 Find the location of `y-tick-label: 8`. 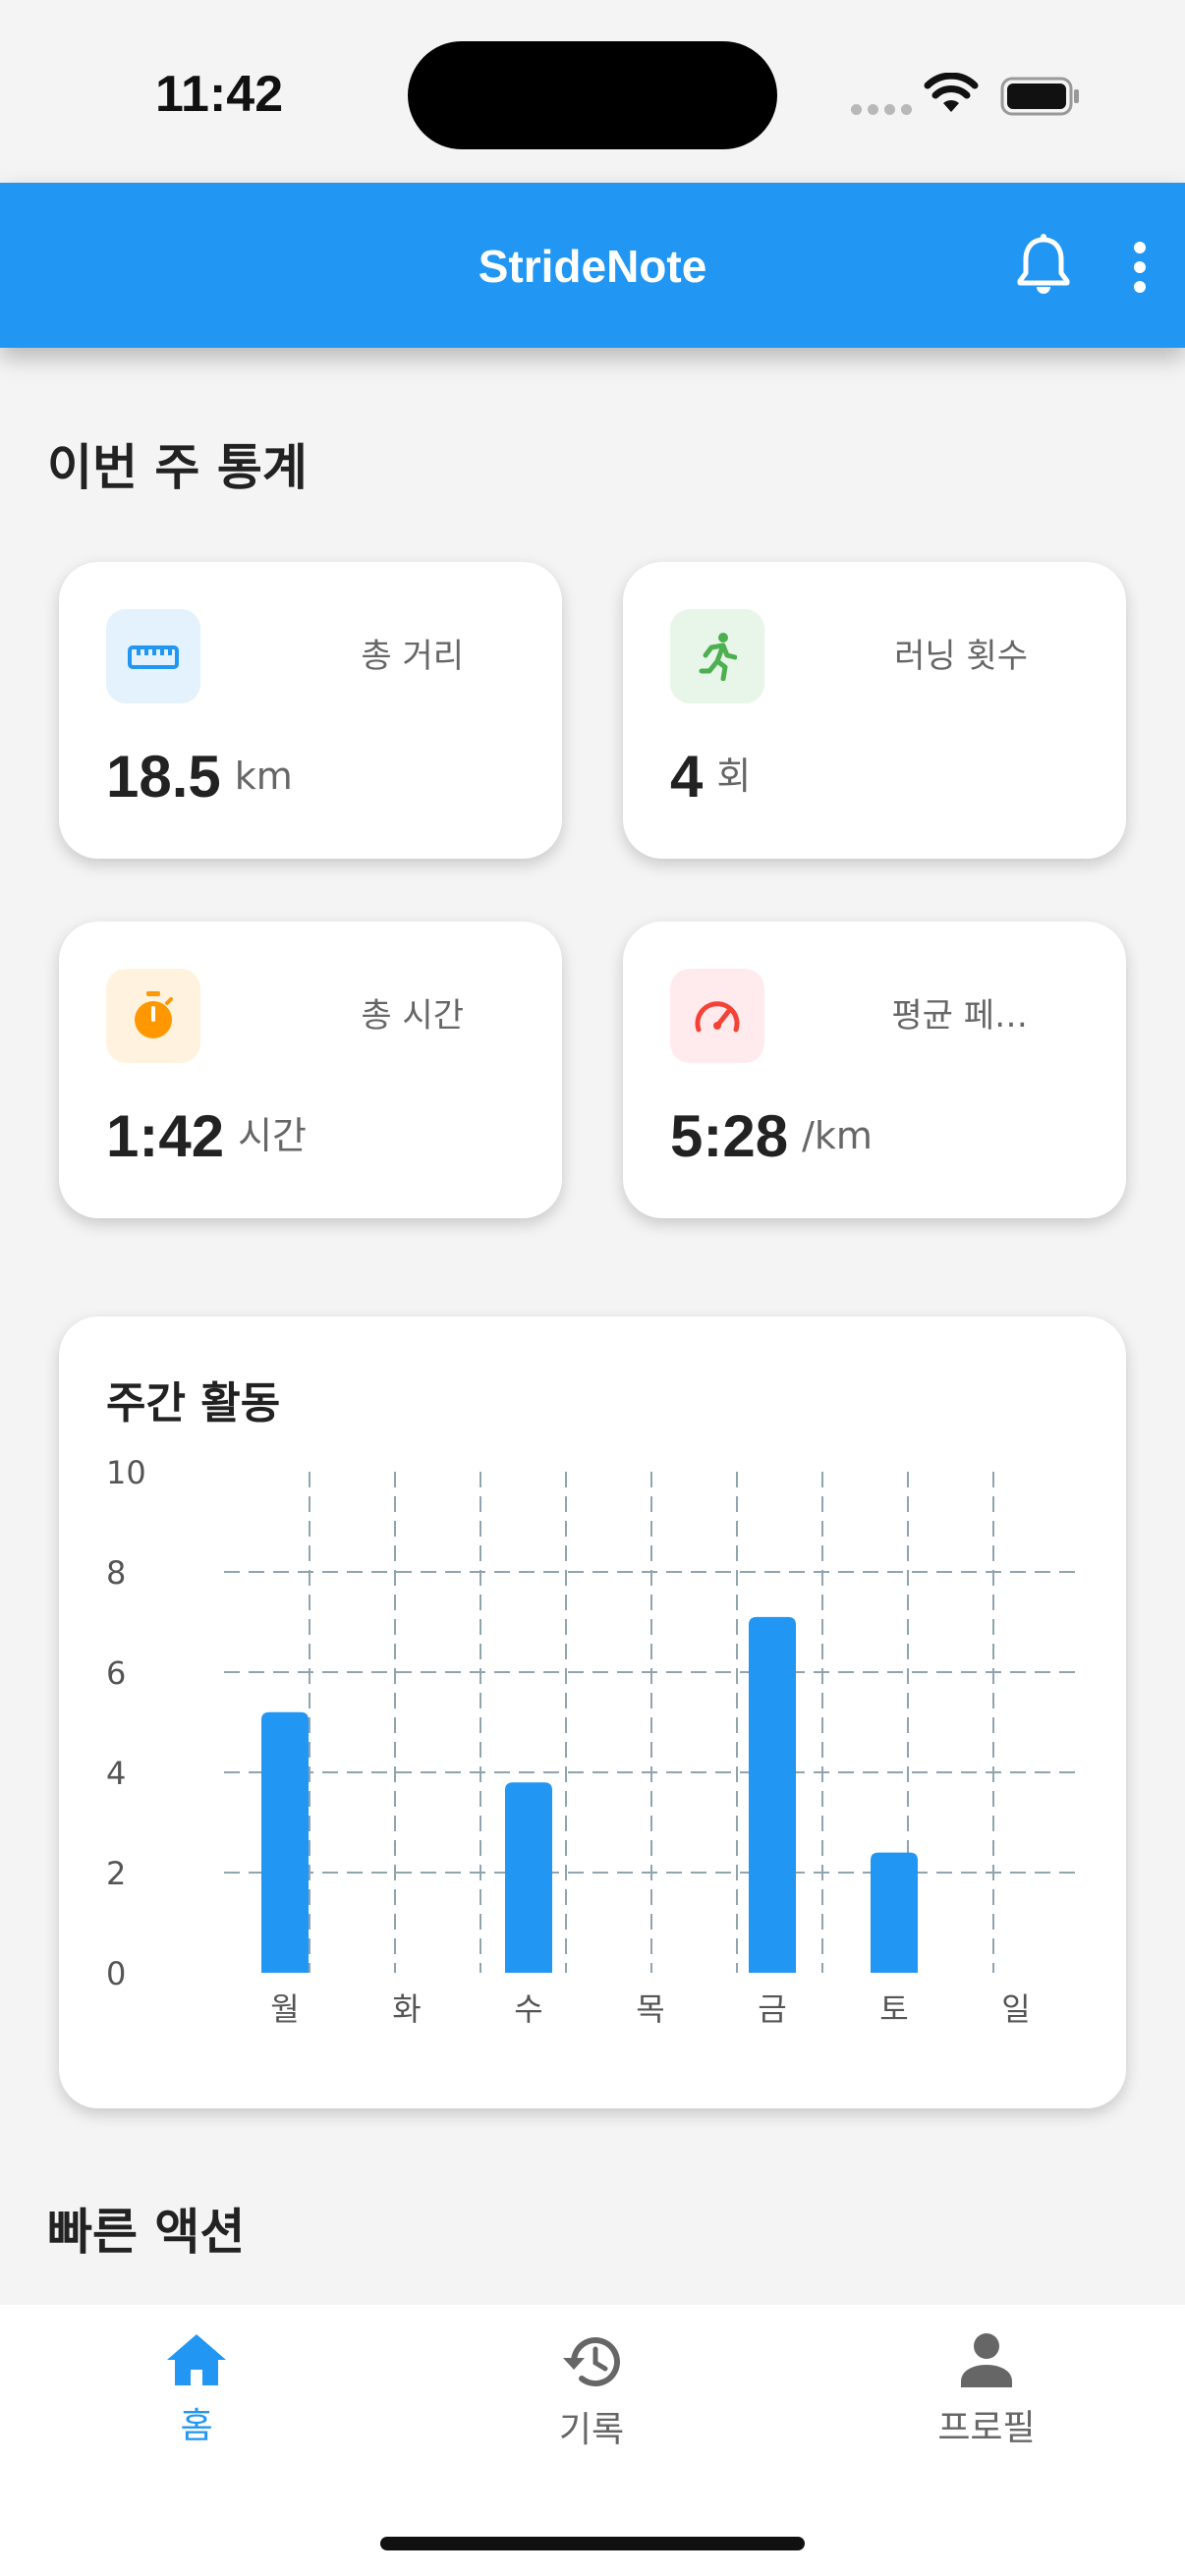

y-tick-label: 8 is located at coordinates (116, 1573).